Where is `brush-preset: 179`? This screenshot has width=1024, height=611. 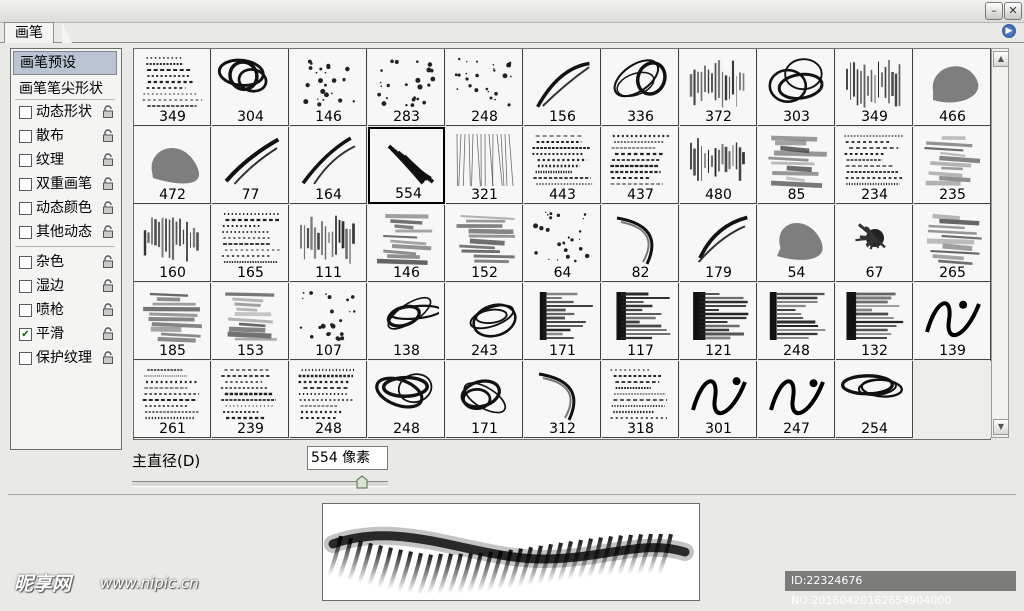
brush-preset: 179 is located at coordinates (718, 243).